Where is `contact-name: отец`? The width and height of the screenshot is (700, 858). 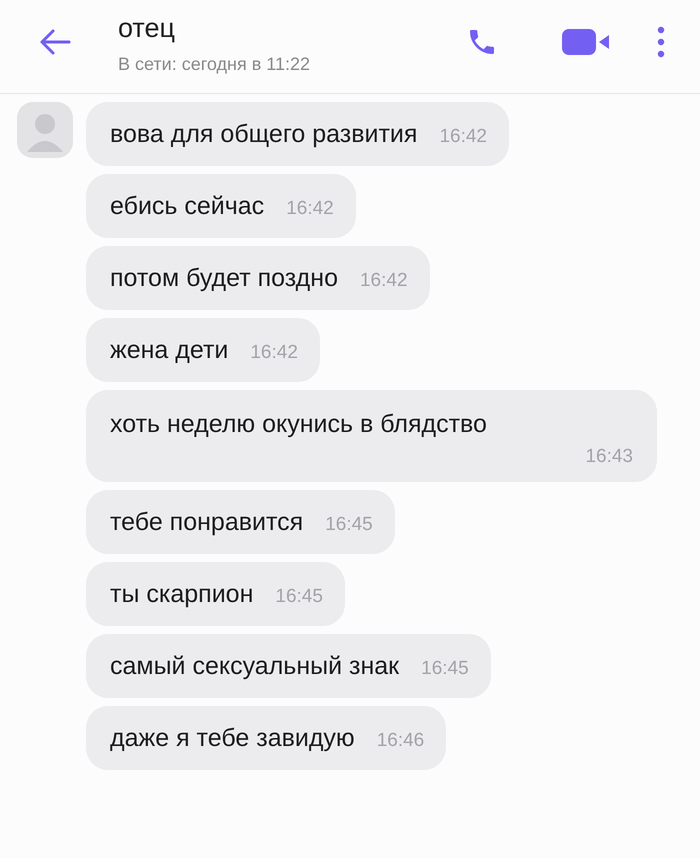 contact-name: отец is located at coordinates (147, 28).